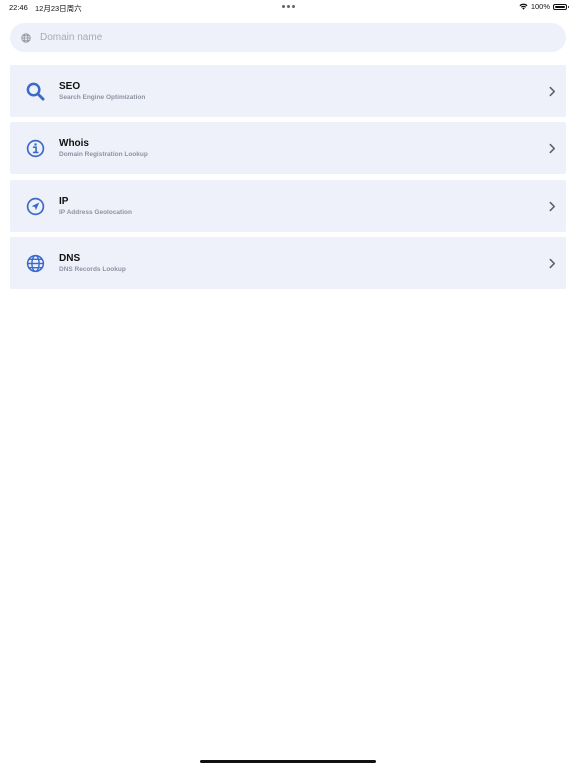 Image resolution: width=576 pixels, height=768 pixels. I want to click on tool-item-ip: IP IP Address Geolocation, so click(288, 206).